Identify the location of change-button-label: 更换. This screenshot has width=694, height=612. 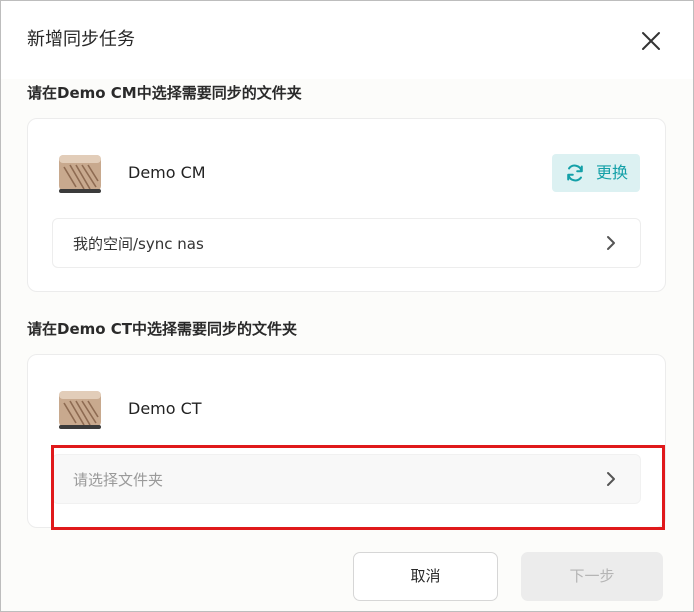
(612, 172).